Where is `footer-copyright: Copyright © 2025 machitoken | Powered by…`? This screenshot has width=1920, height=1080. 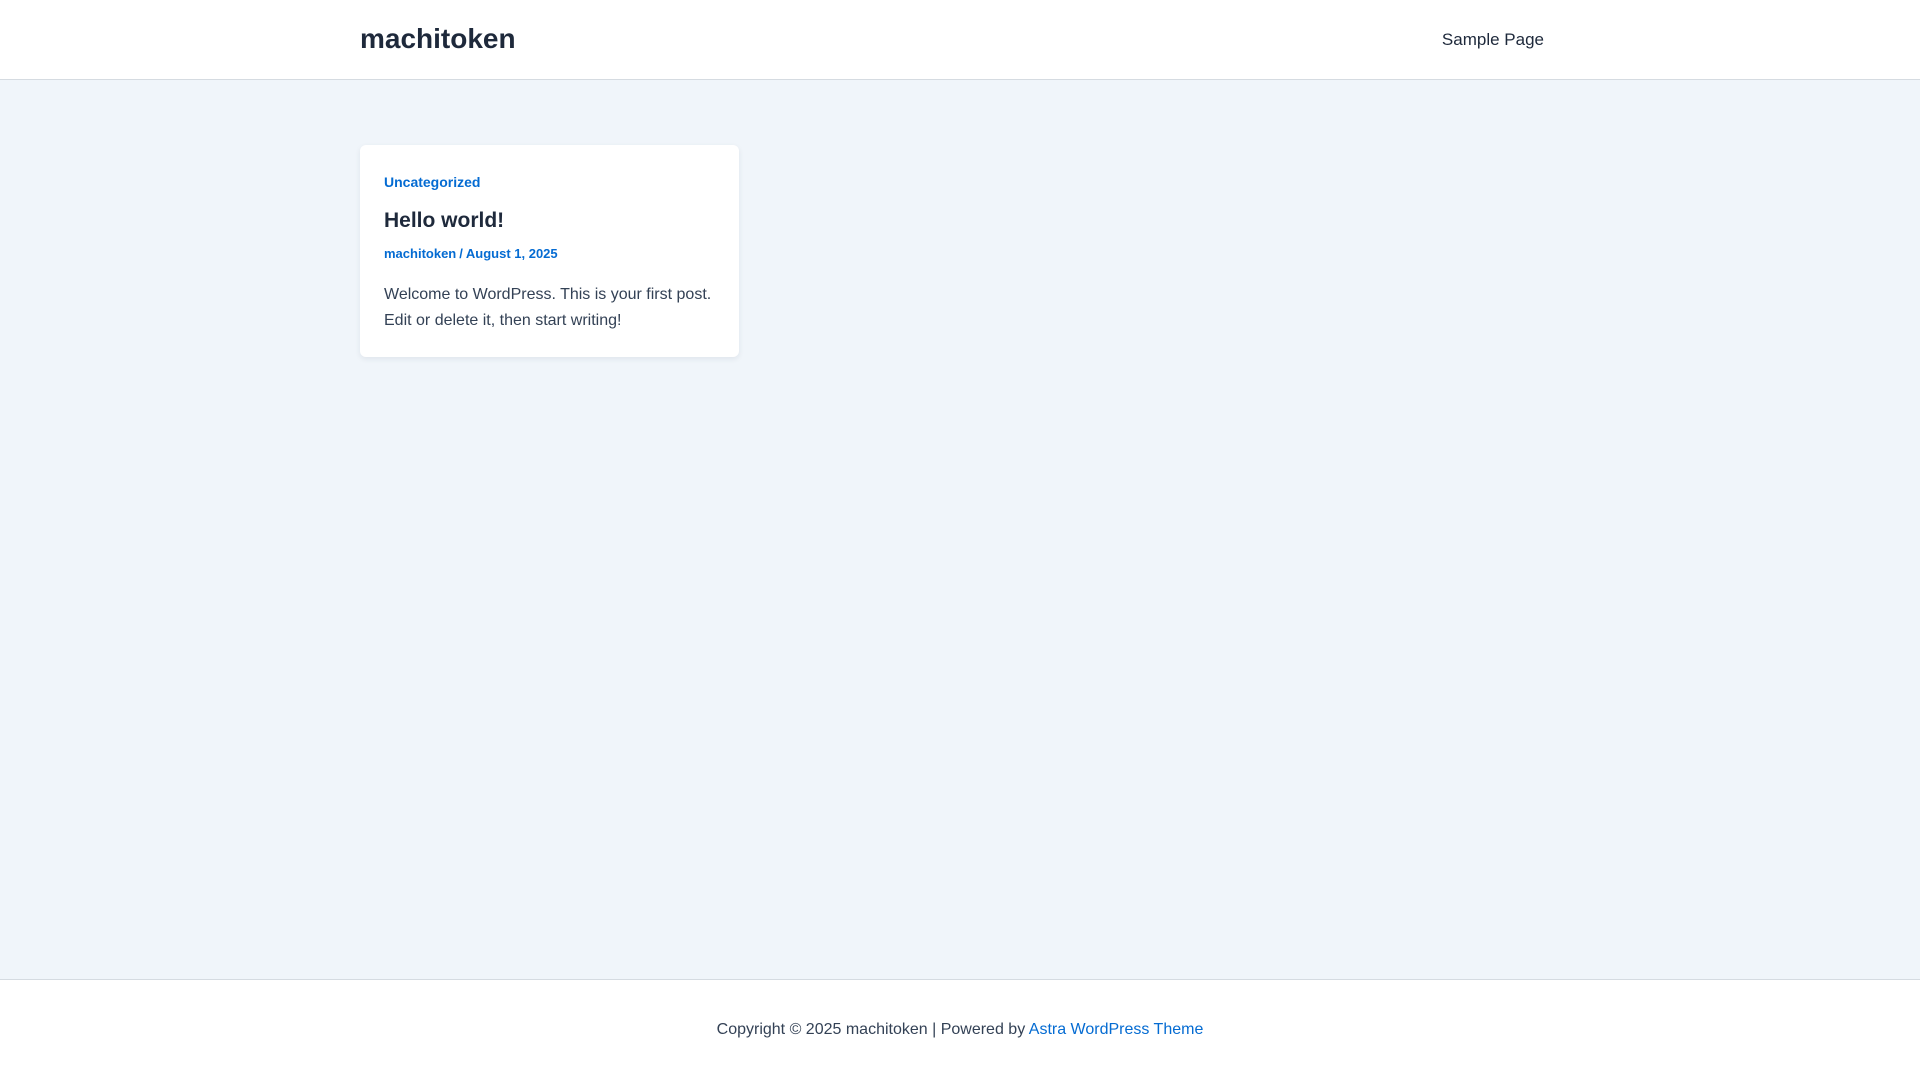
footer-copyright: Copyright © 2025 machitoken | Powered by… is located at coordinates (960, 1030).